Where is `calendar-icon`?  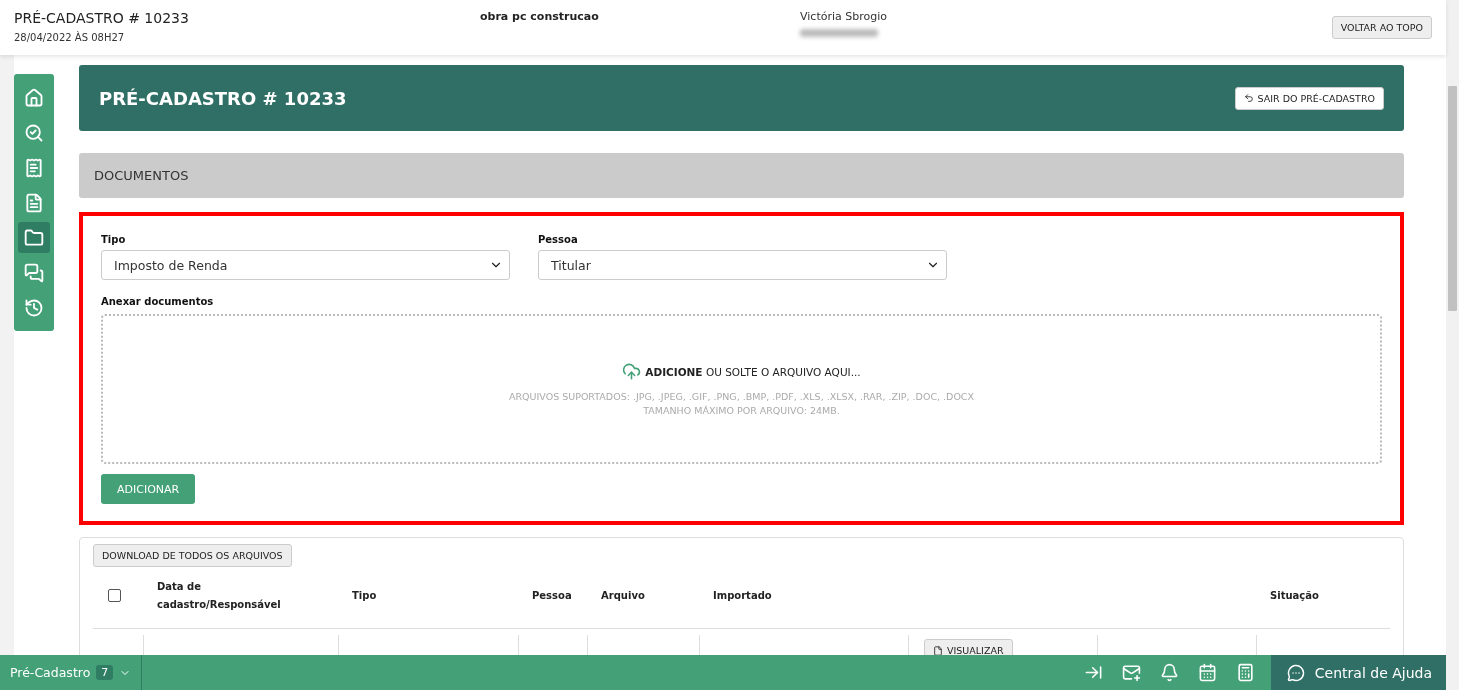 calendar-icon is located at coordinates (1208, 672).